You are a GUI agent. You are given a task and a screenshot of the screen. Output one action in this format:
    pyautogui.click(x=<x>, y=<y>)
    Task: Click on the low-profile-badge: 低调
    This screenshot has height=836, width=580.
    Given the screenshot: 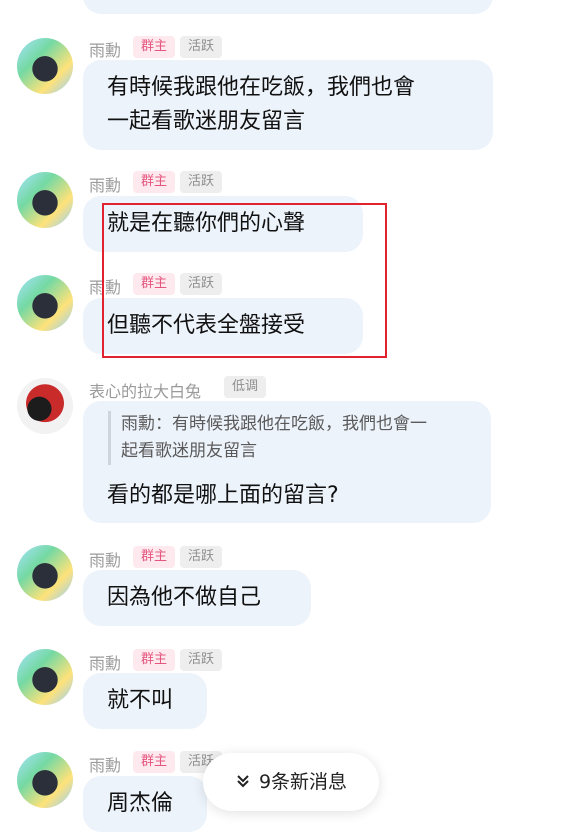 What is the action you would take?
    pyautogui.click(x=245, y=387)
    